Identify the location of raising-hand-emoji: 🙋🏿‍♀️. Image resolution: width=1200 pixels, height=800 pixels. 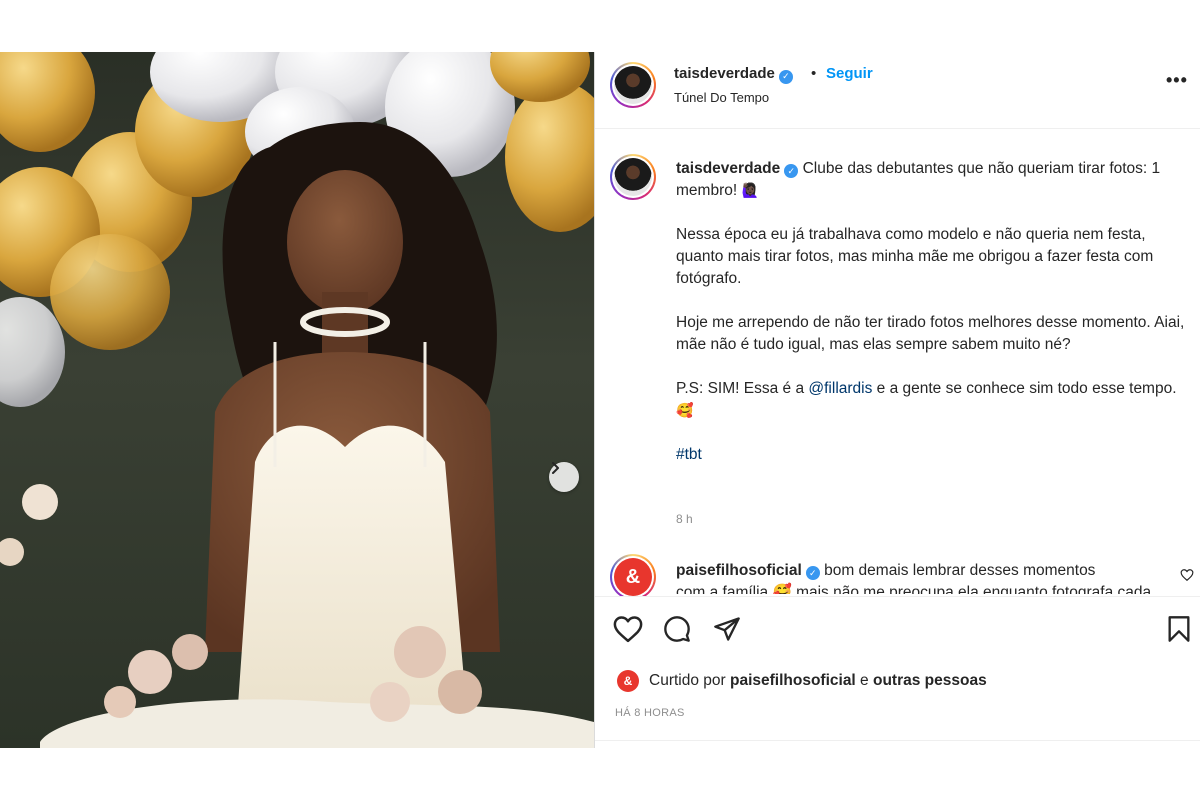
(750, 191).